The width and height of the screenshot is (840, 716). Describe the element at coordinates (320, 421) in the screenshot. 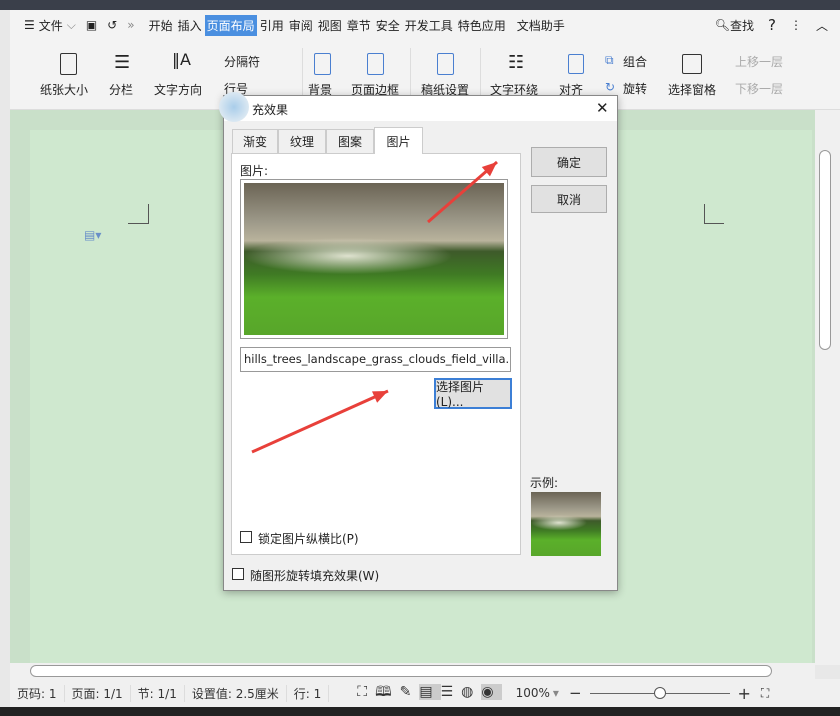

I see `red-arrow` at that location.